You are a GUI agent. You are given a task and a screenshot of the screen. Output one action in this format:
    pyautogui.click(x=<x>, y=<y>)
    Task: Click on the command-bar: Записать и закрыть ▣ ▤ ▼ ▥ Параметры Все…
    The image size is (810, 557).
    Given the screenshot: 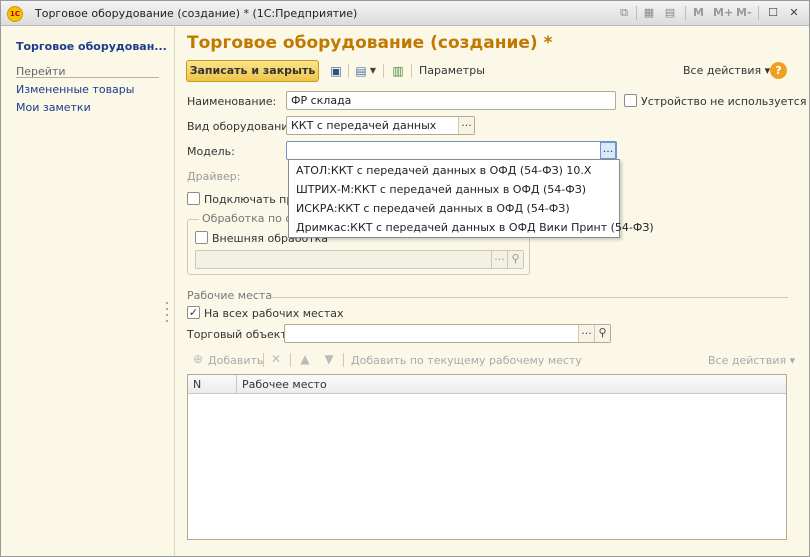 What is the action you would take?
    pyautogui.click(x=492, y=71)
    